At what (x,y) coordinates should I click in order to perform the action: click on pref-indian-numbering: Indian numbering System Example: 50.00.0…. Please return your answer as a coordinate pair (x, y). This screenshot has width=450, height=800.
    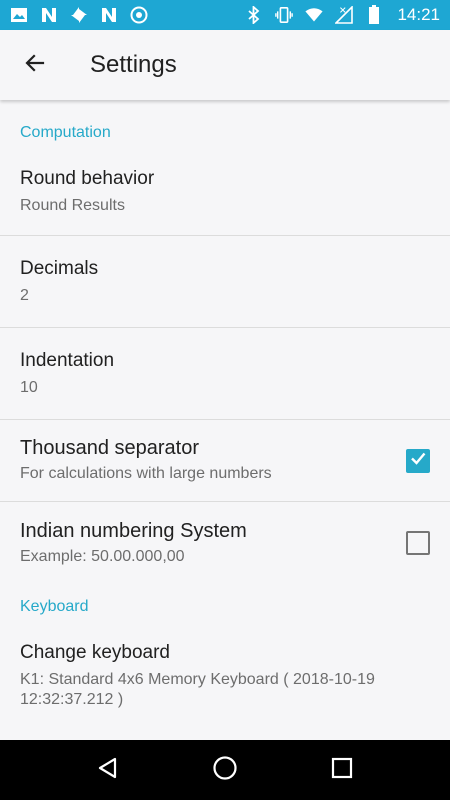
    Looking at the image, I should click on (225, 543).